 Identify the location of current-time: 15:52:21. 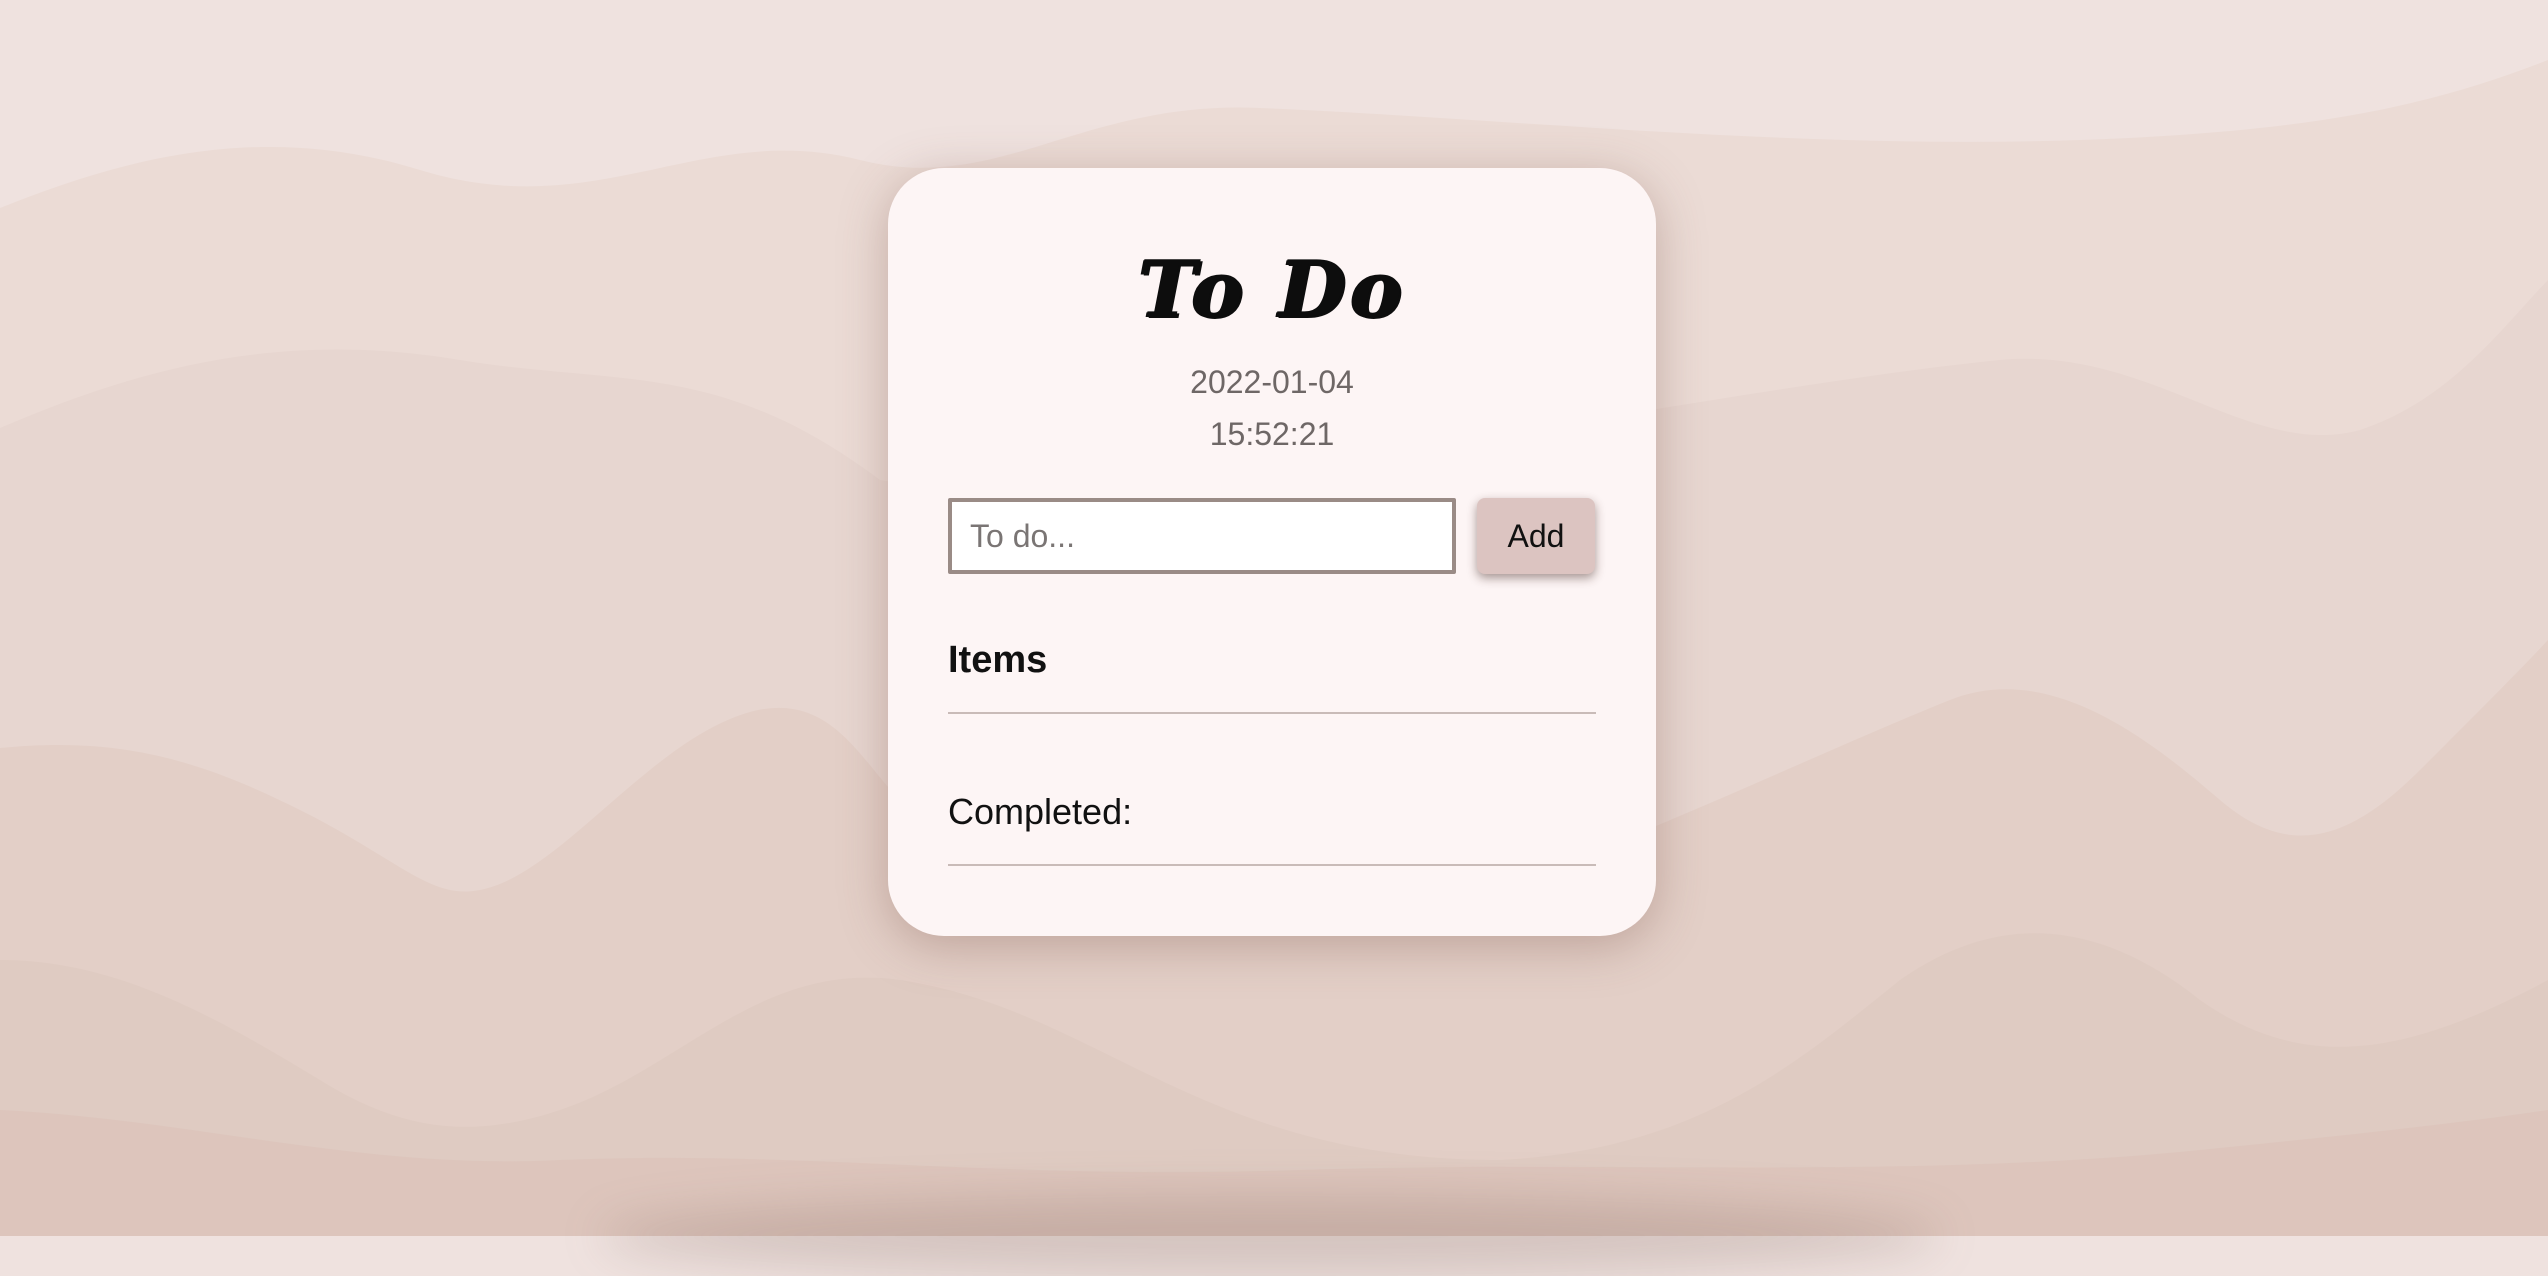
(1272, 434).